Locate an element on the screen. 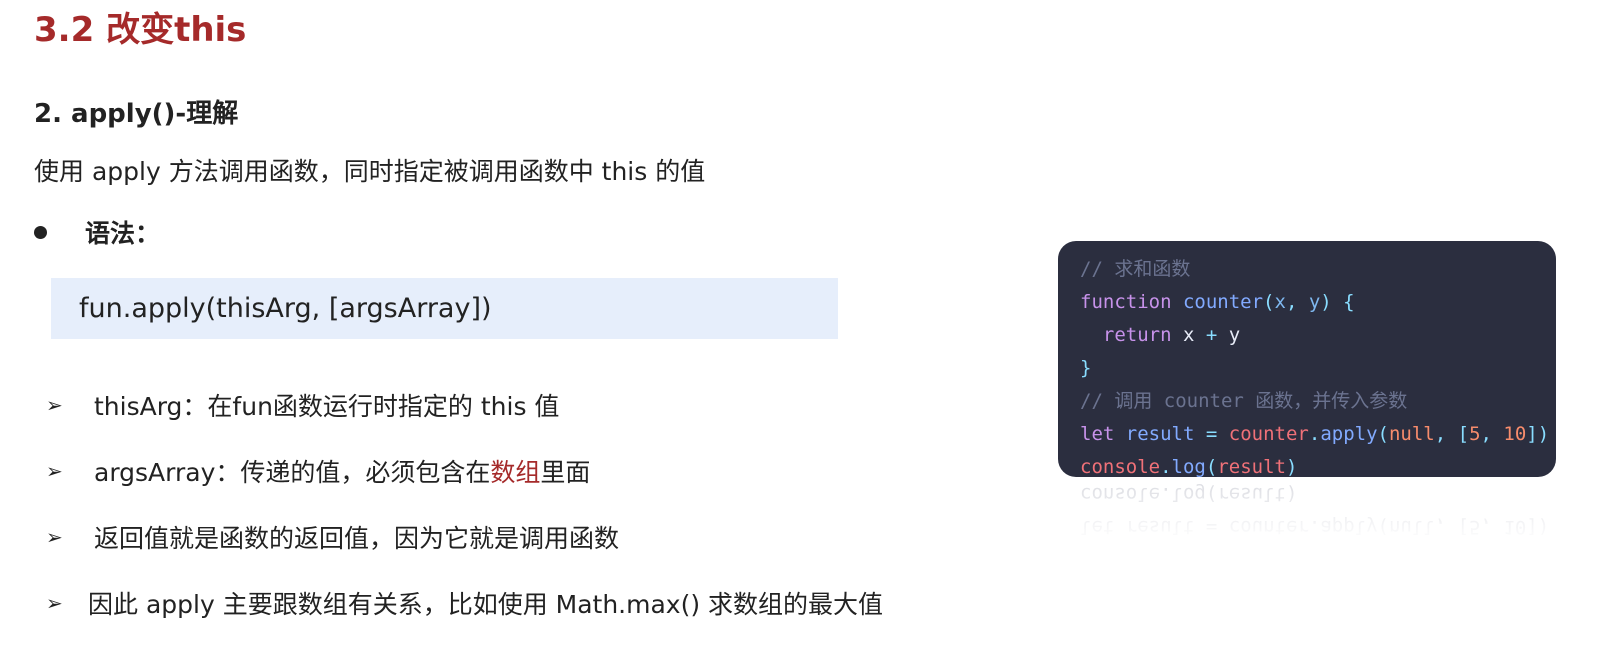 The image size is (1607, 652). point-thisarg: ➢ thisArg：在fun函数运行时指定的 this 值 is located at coordinates (302, 405).